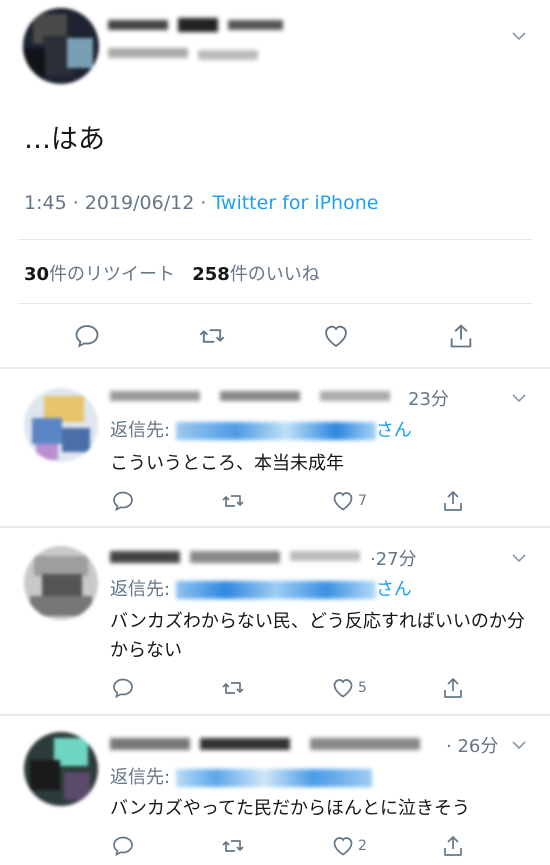  I want to click on tweet-stats: 30件のリツイート 258件のいいね, so click(172, 273).